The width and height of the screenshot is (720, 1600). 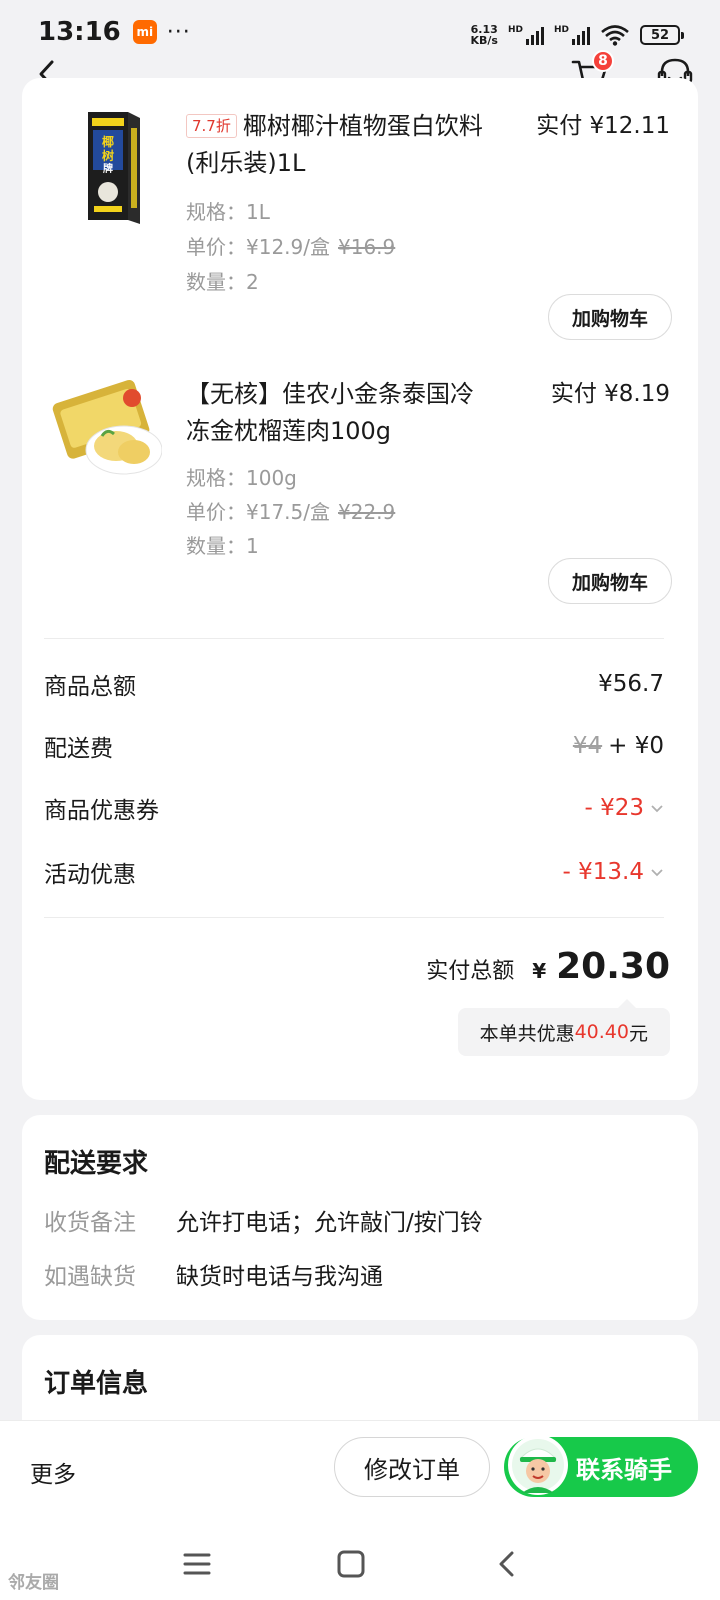 What do you see at coordinates (108, 168) in the screenshot?
I see `svg-text: 牌` at bounding box center [108, 168].